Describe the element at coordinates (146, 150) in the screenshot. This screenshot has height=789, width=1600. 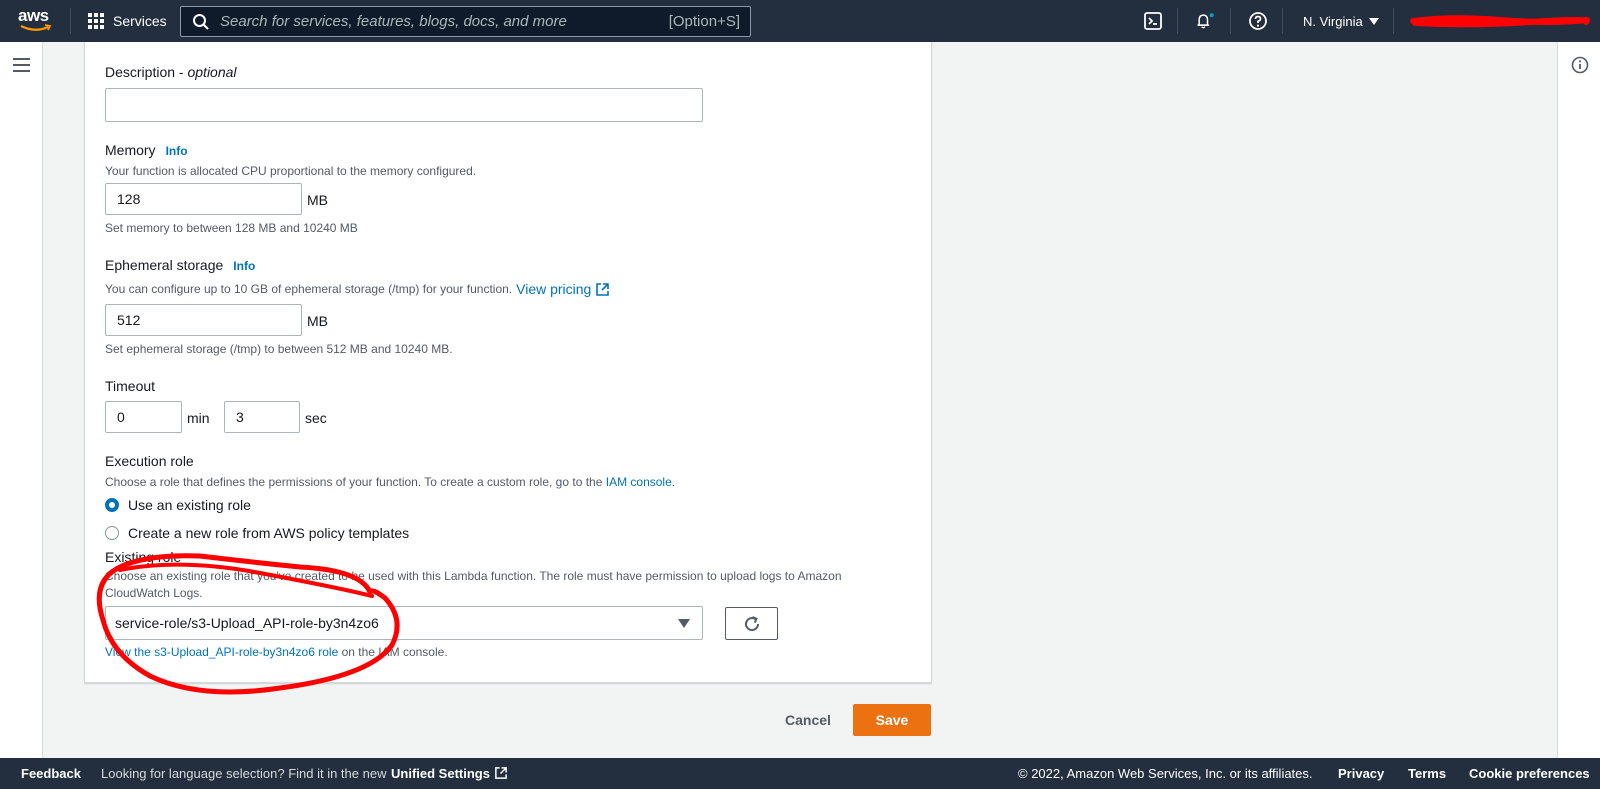
I see `memory-label: Memory Info` at that location.